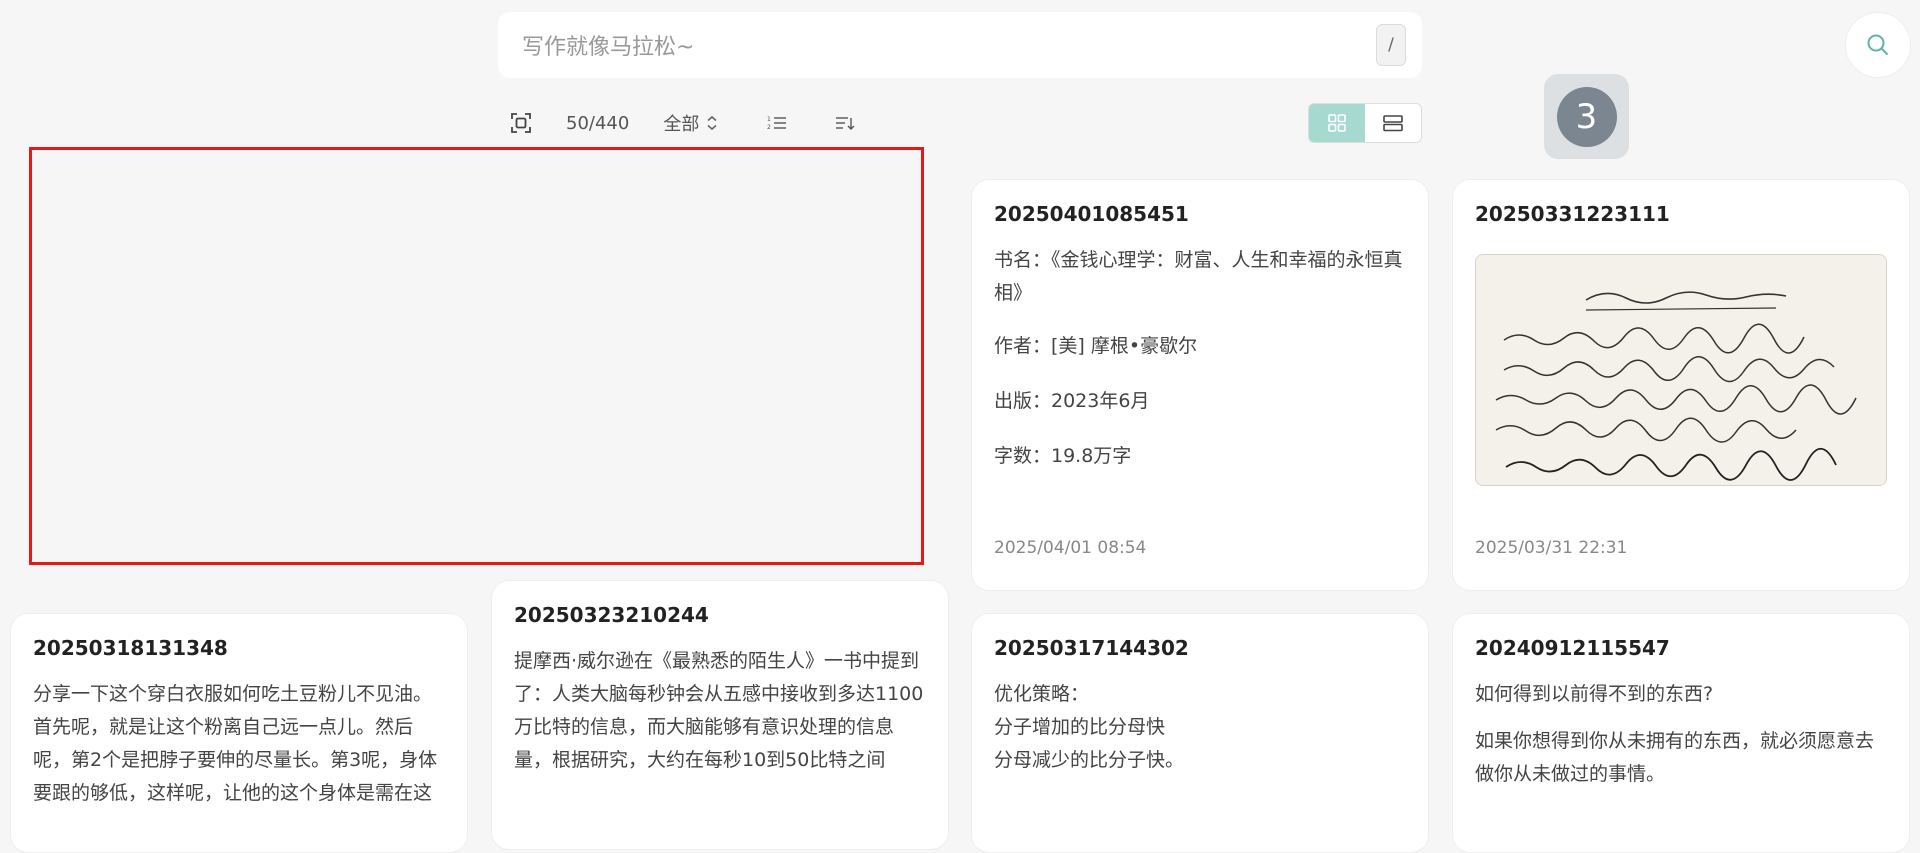 This screenshot has width=1920, height=853. What do you see at coordinates (1594, 694) in the screenshot?
I see `card-line: 如何得到以前得不到的东西?` at bounding box center [1594, 694].